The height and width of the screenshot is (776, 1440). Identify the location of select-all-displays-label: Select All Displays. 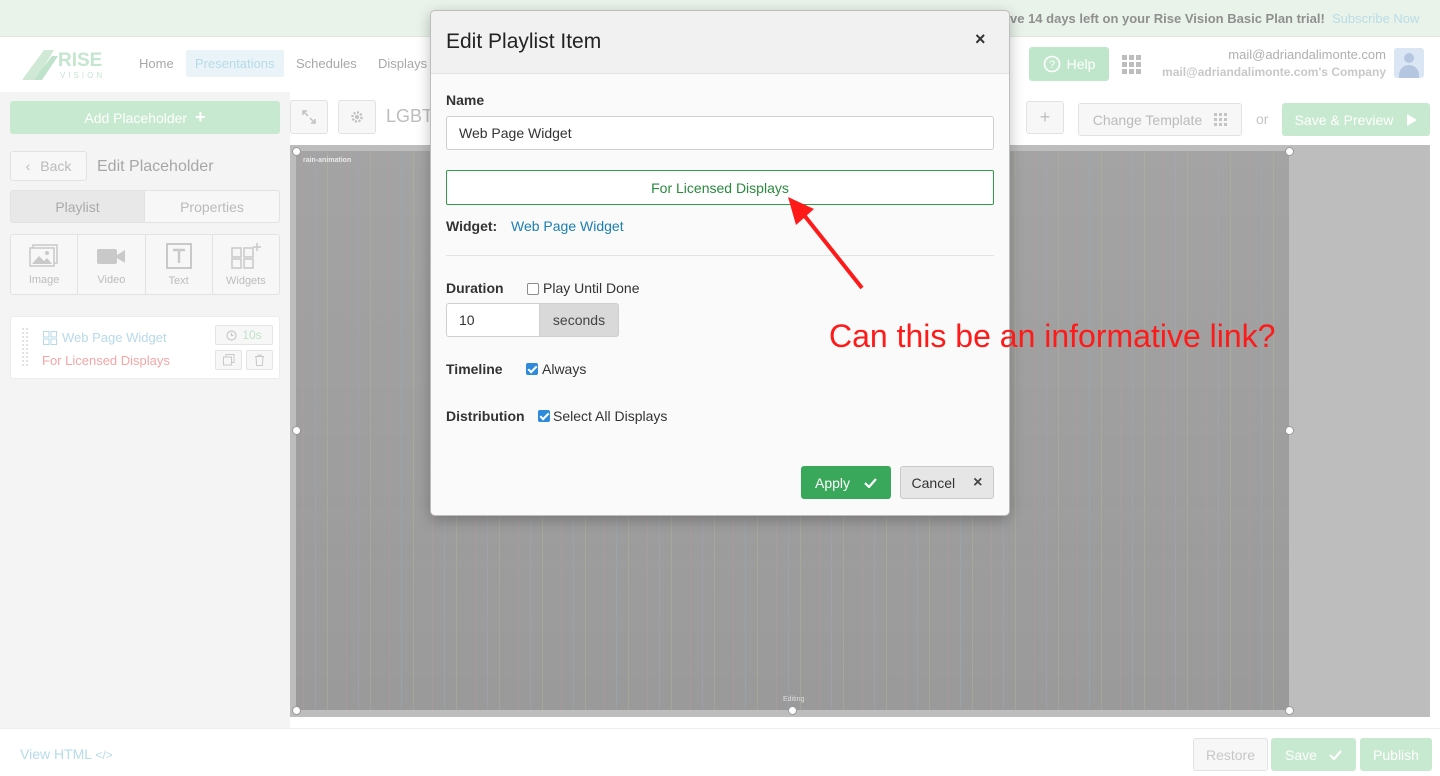
(610, 416).